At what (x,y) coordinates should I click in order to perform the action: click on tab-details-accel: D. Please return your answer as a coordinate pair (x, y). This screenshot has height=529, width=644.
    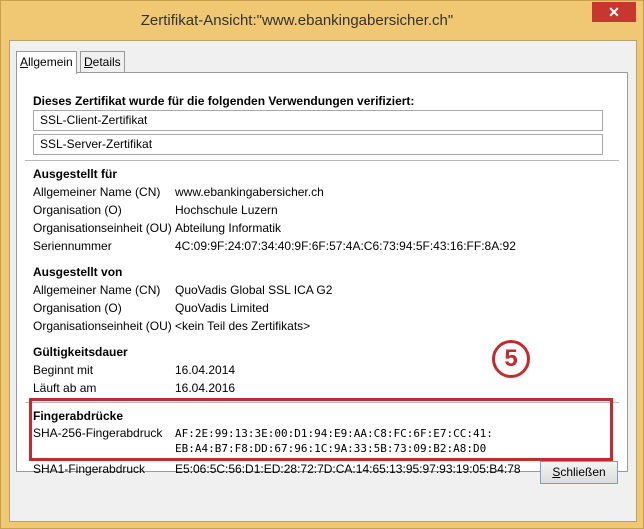
    Looking at the image, I should click on (88, 62).